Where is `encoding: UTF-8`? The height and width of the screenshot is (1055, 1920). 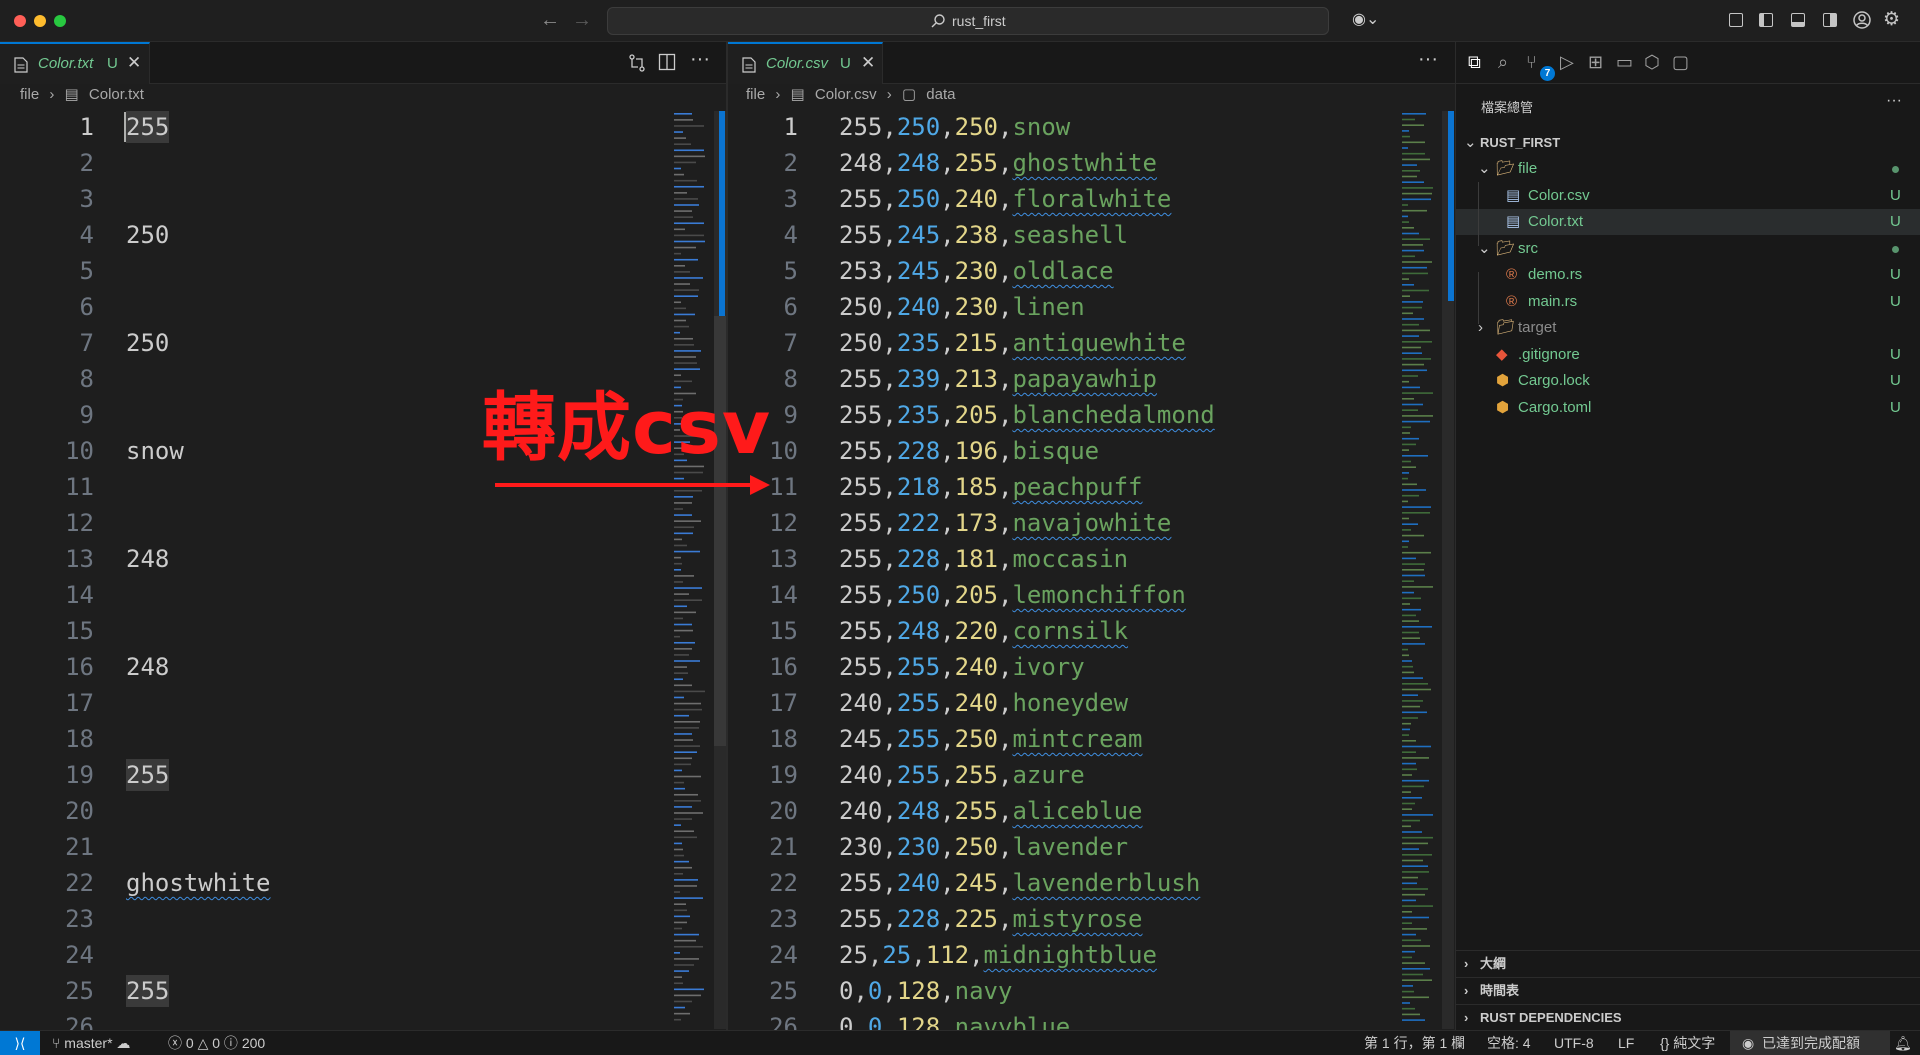 encoding: UTF-8 is located at coordinates (1574, 1043).